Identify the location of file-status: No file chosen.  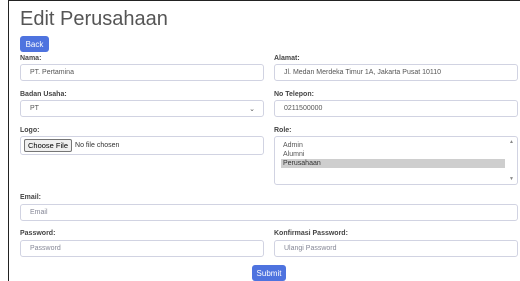
(97, 145).